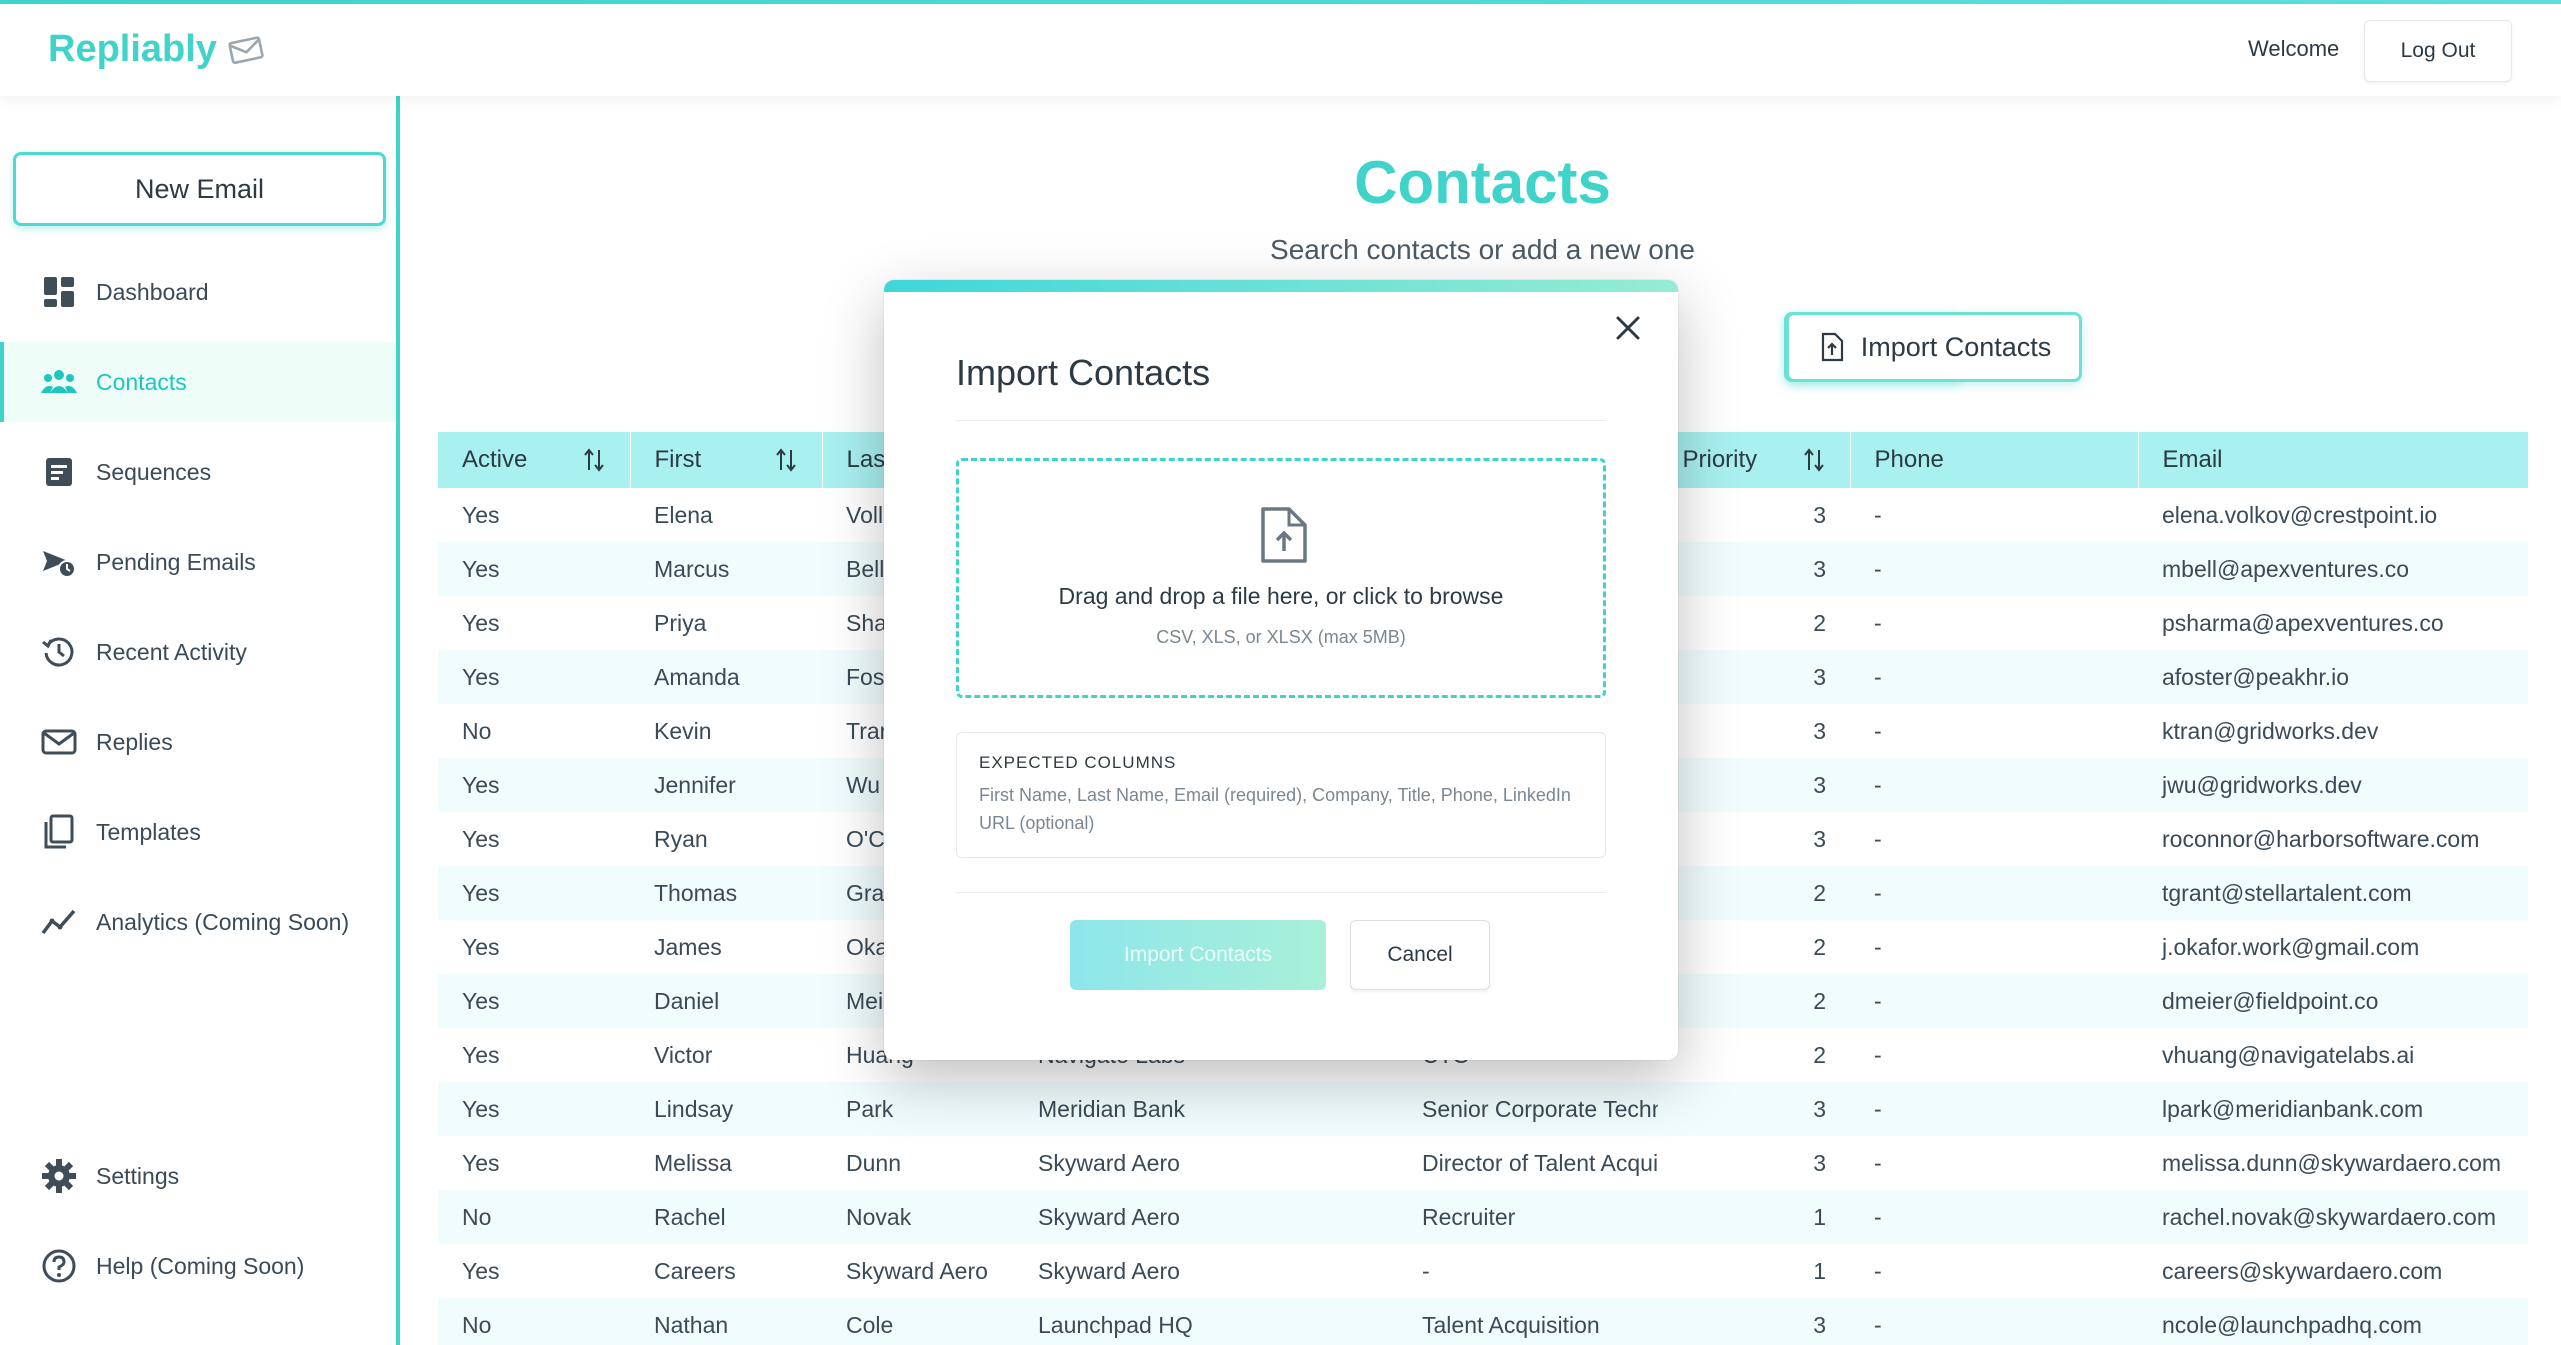 The height and width of the screenshot is (1345, 2561). I want to click on modal-title: Import Contacts, so click(1083, 372).